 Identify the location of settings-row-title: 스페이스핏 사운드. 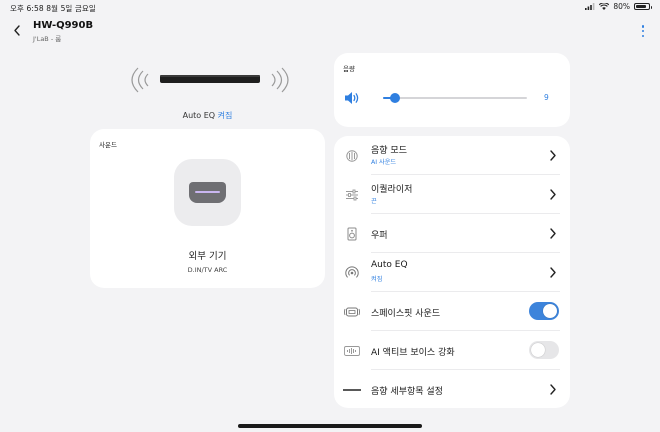
(406, 314).